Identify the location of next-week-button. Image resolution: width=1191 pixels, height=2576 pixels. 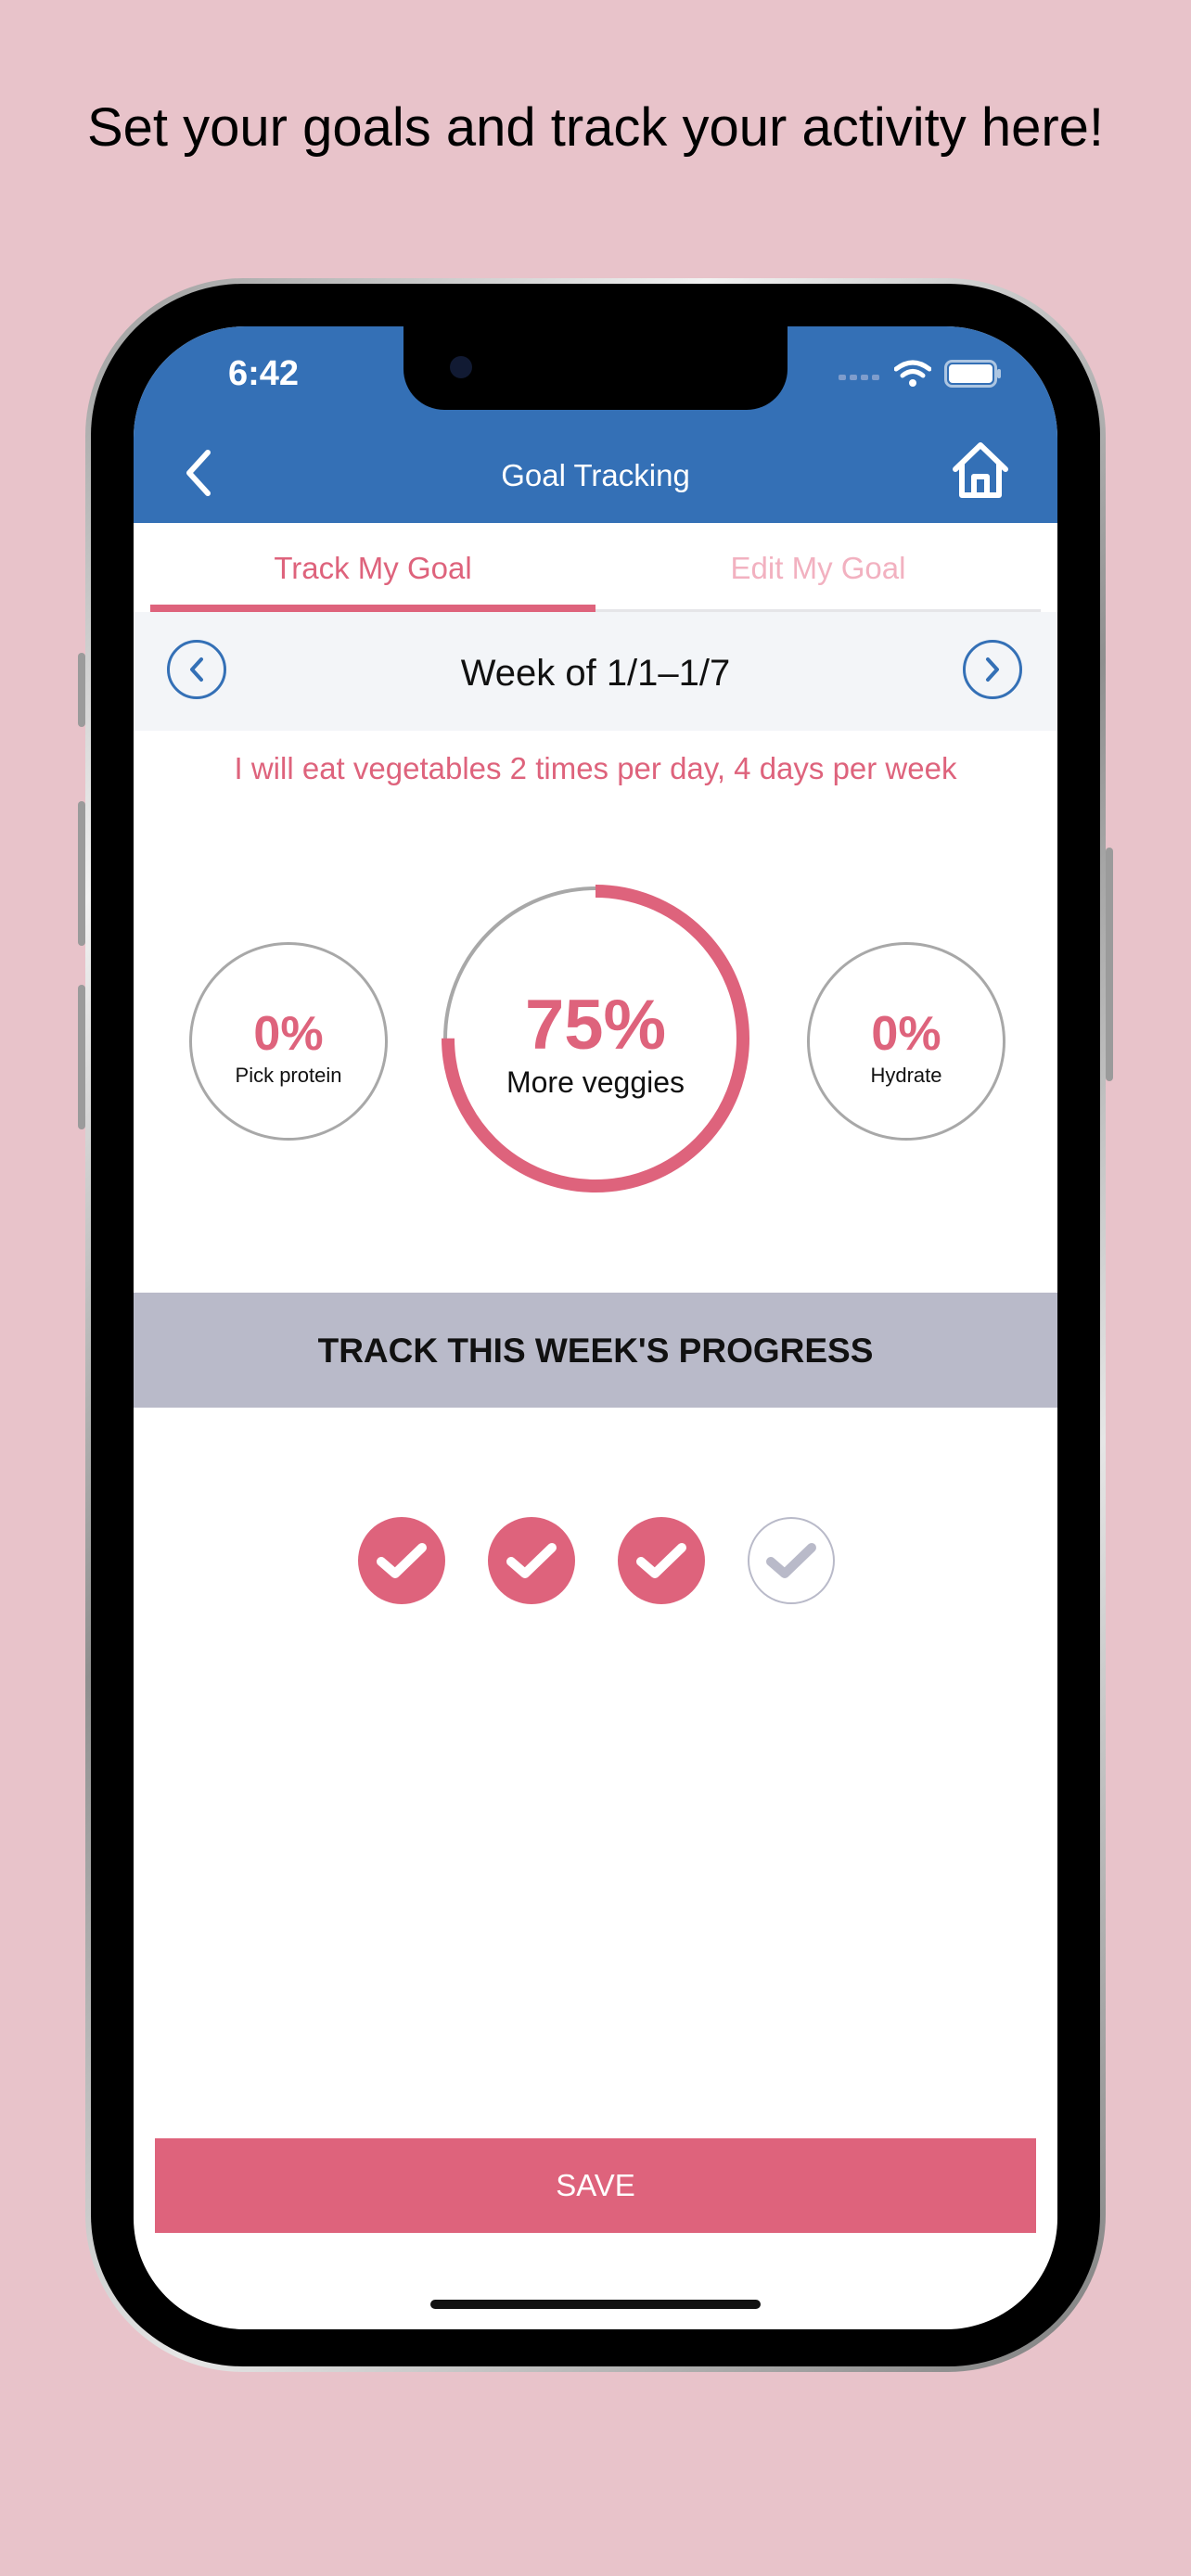
(992, 669).